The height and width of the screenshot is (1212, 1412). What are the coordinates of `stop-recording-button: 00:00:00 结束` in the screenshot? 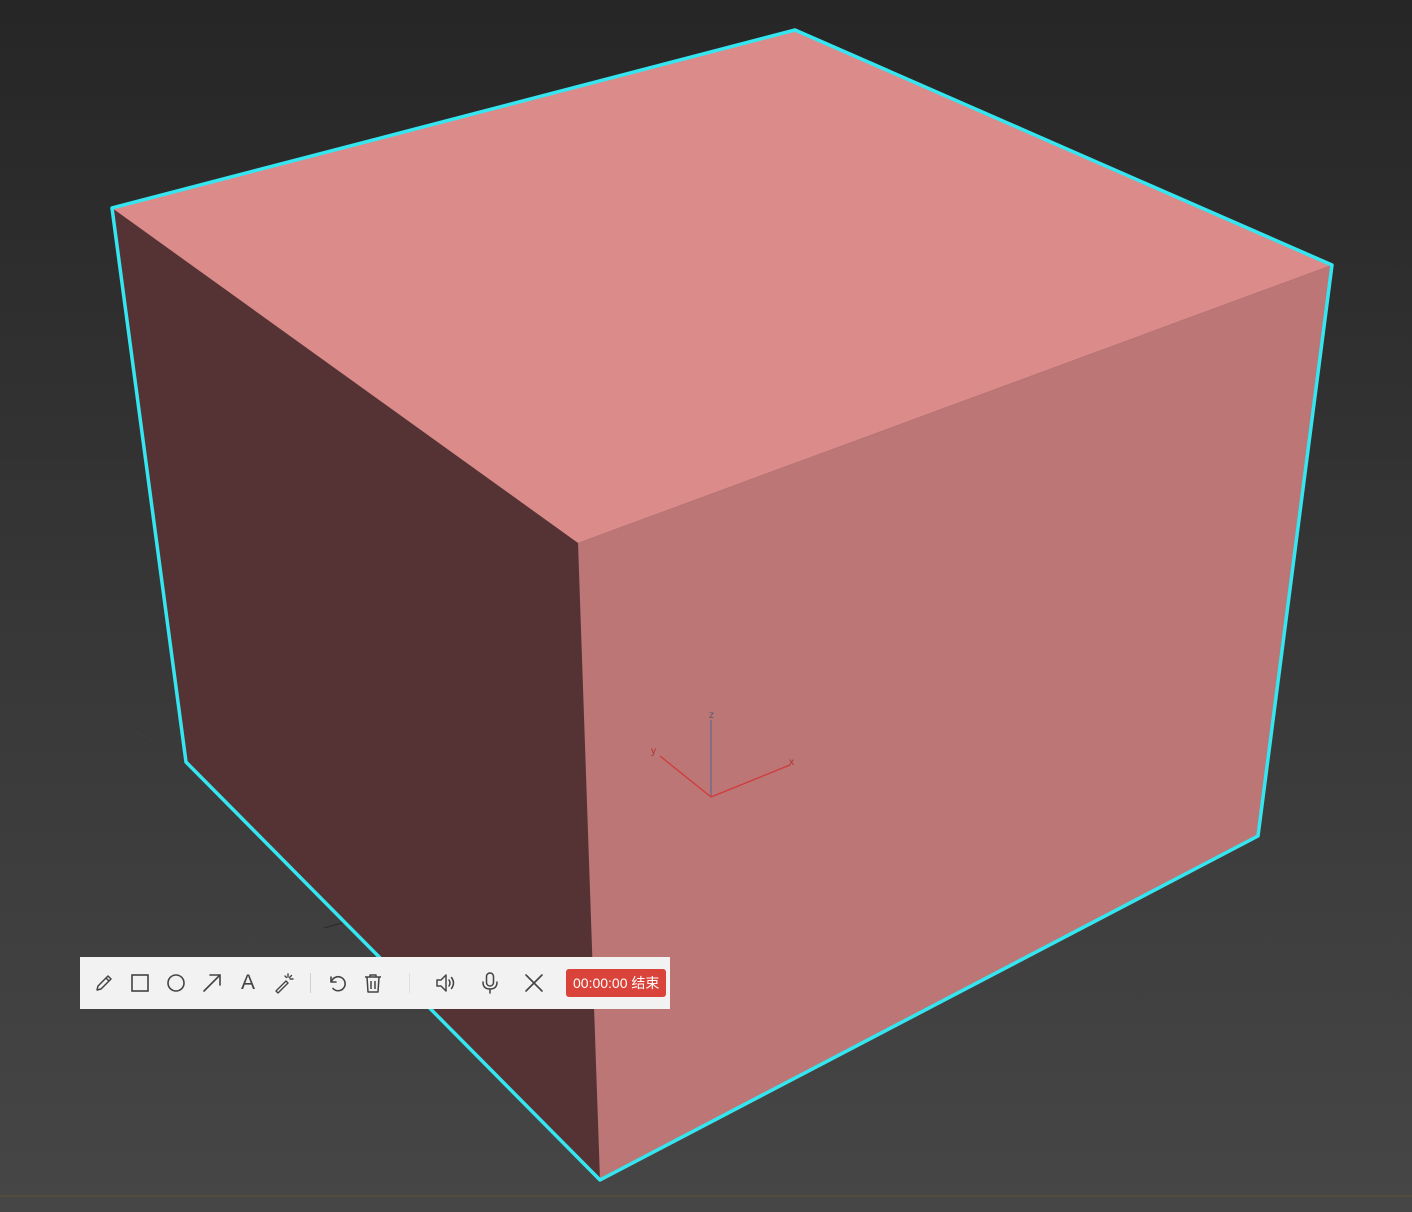 It's located at (616, 983).